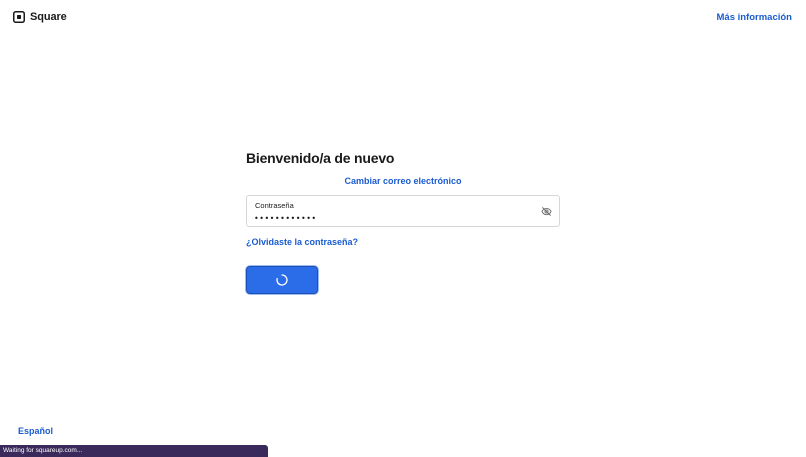  What do you see at coordinates (389, 218) in the screenshot?
I see `password-input` at bounding box center [389, 218].